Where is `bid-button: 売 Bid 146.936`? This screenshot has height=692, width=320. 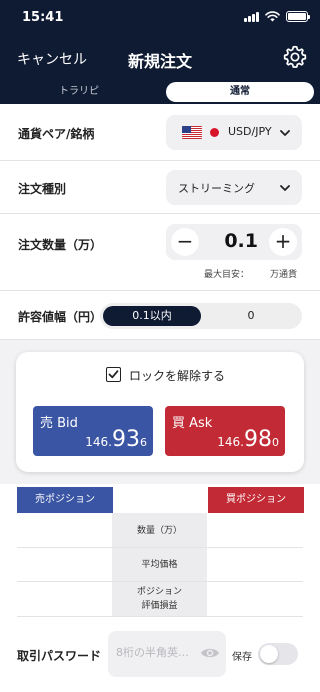
bid-button: 売 Bid 146.936 is located at coordinates (93, 431).